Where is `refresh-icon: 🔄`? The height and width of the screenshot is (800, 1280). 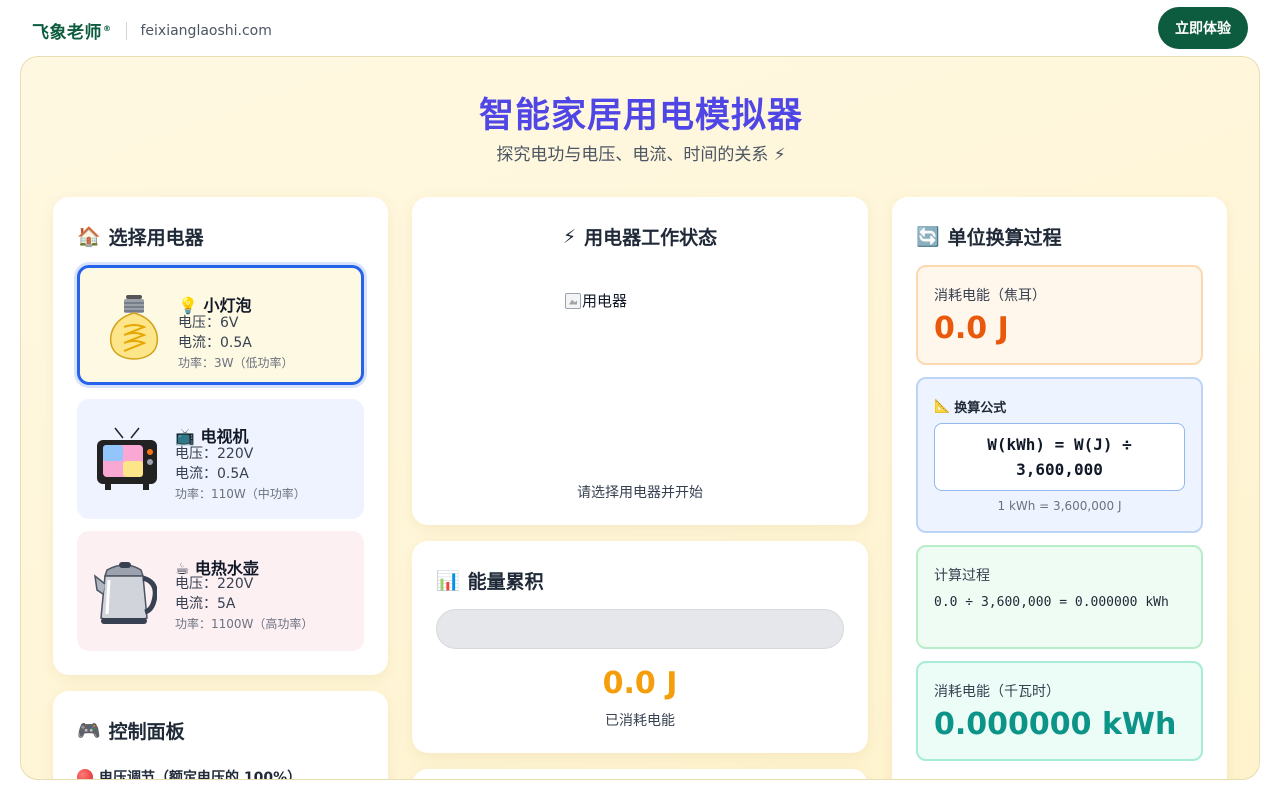 refresh-icon: 🔄 is located at coordinates (928, 237).